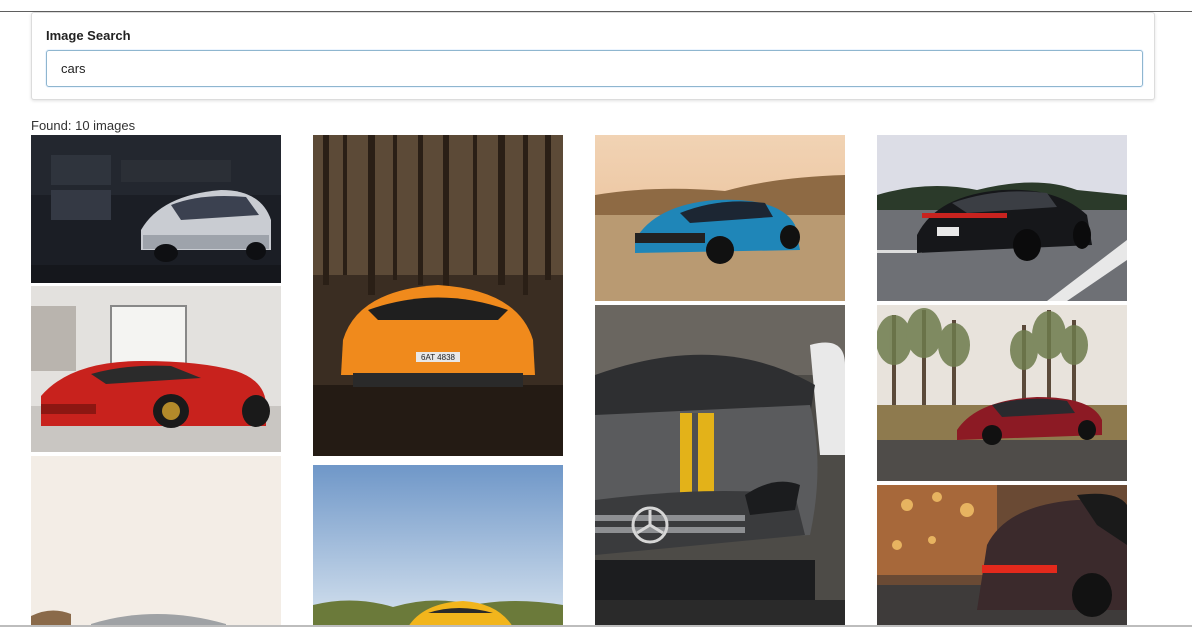  What do you see at coordinates (438, 546) in the screenshot?
I see `image-yellow-car-blue-sky` at bounding box center [438, 546].